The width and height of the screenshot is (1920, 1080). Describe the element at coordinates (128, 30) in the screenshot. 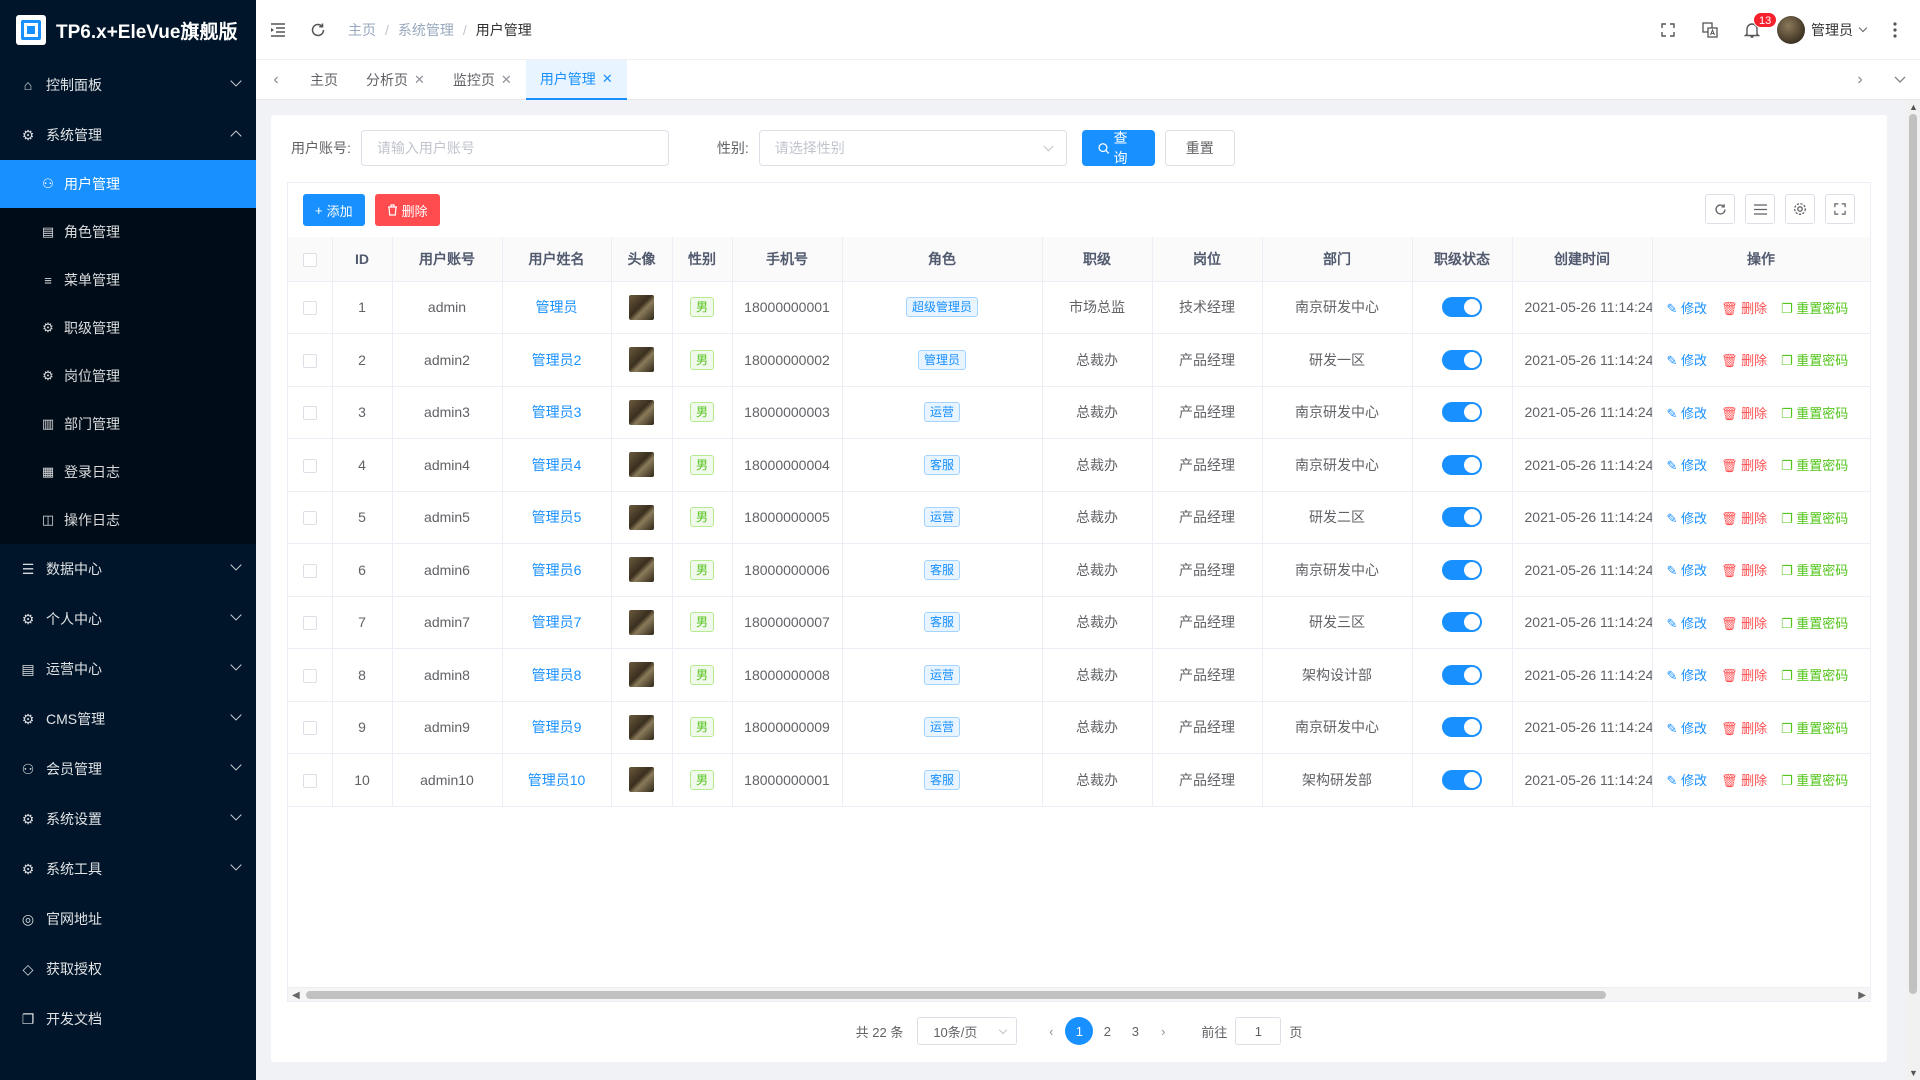

I see `app-logo: TP6.x+EleVue旗舰版` at that location.